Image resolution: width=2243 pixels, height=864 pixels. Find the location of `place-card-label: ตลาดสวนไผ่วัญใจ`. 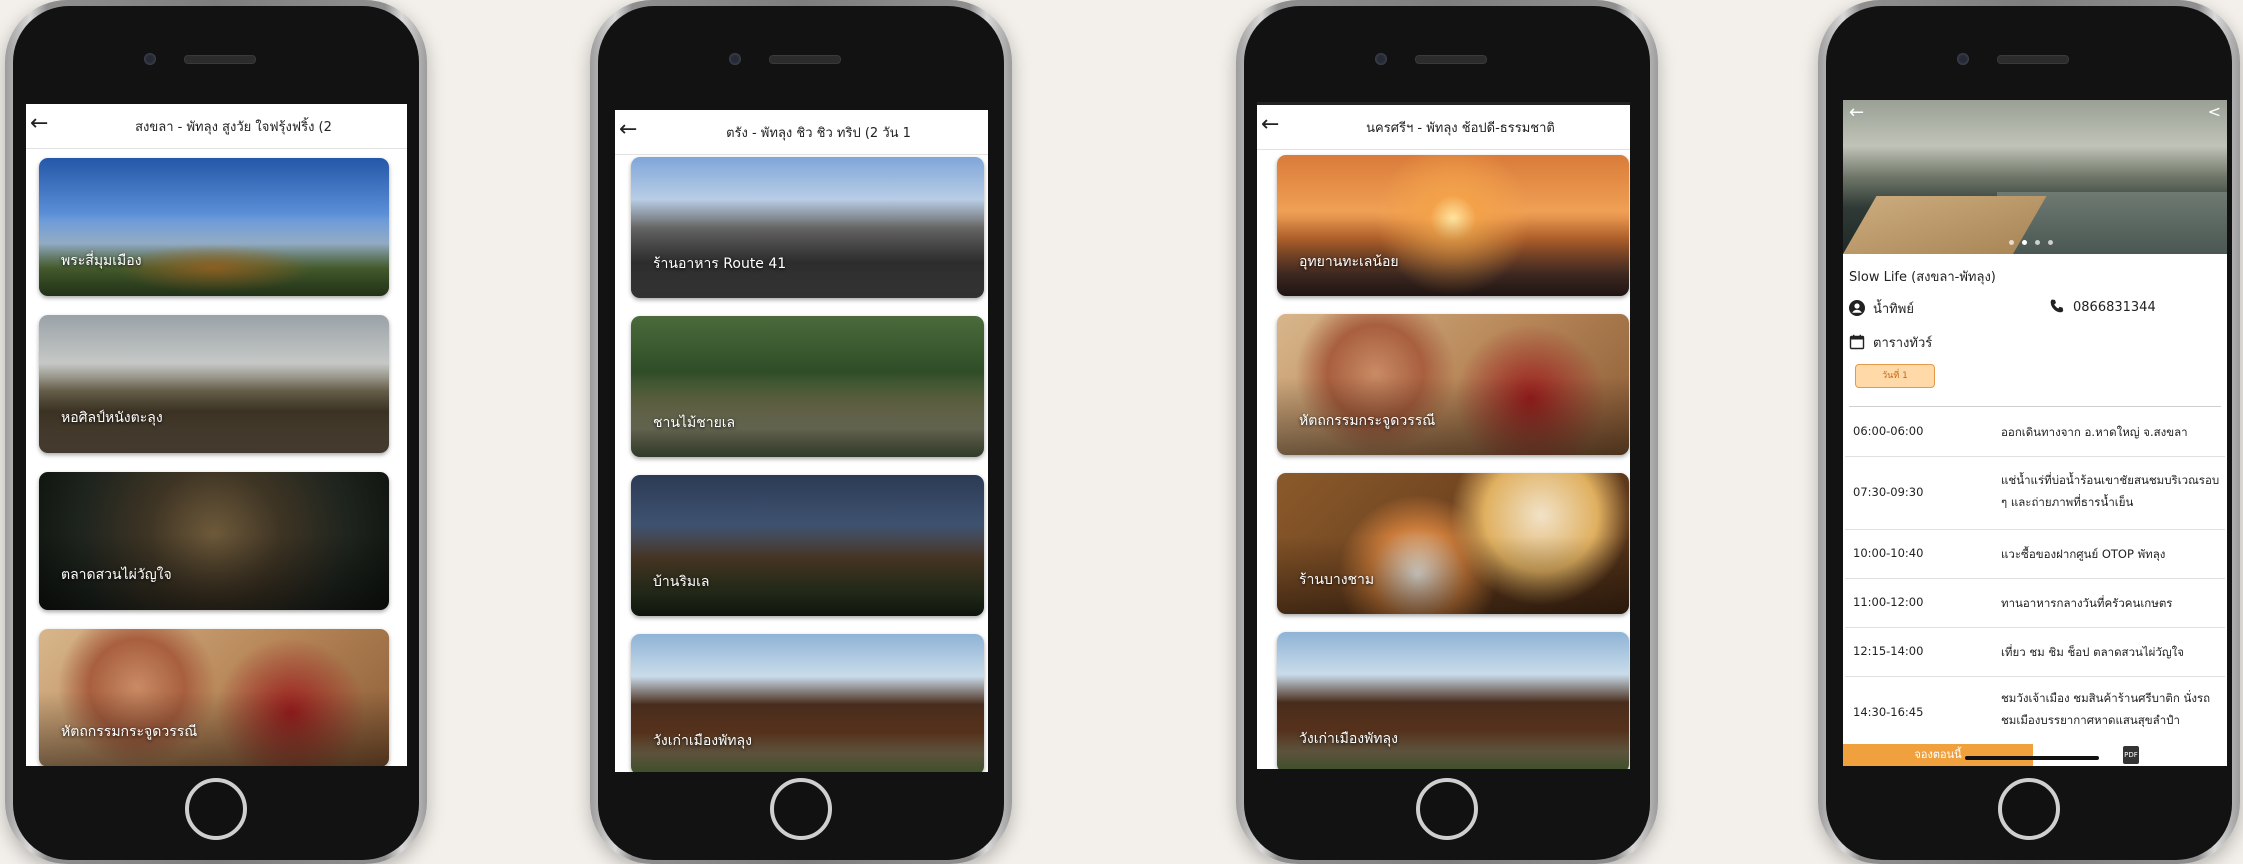

place-card-label: ตลาดสวนไผ่วัญใจ is located at coordinates (116, 575).